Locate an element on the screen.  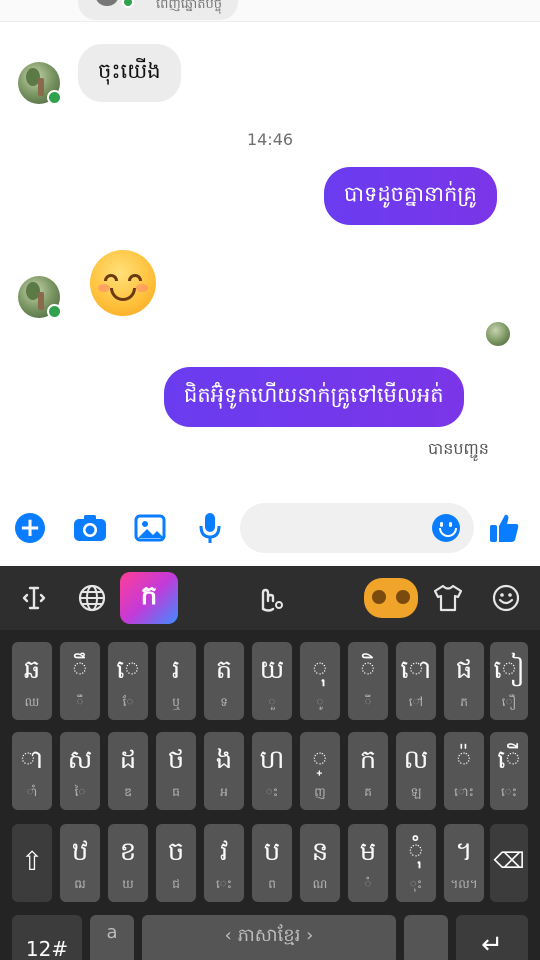
keyboard-toolbar: ក is located at coordinates (270, 598).